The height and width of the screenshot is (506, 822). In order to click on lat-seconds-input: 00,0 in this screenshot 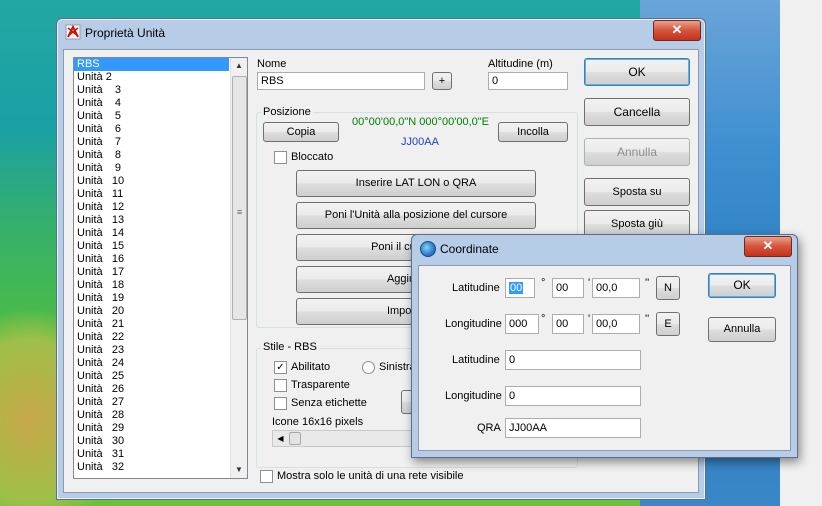, I will do `click(616, 288)`.